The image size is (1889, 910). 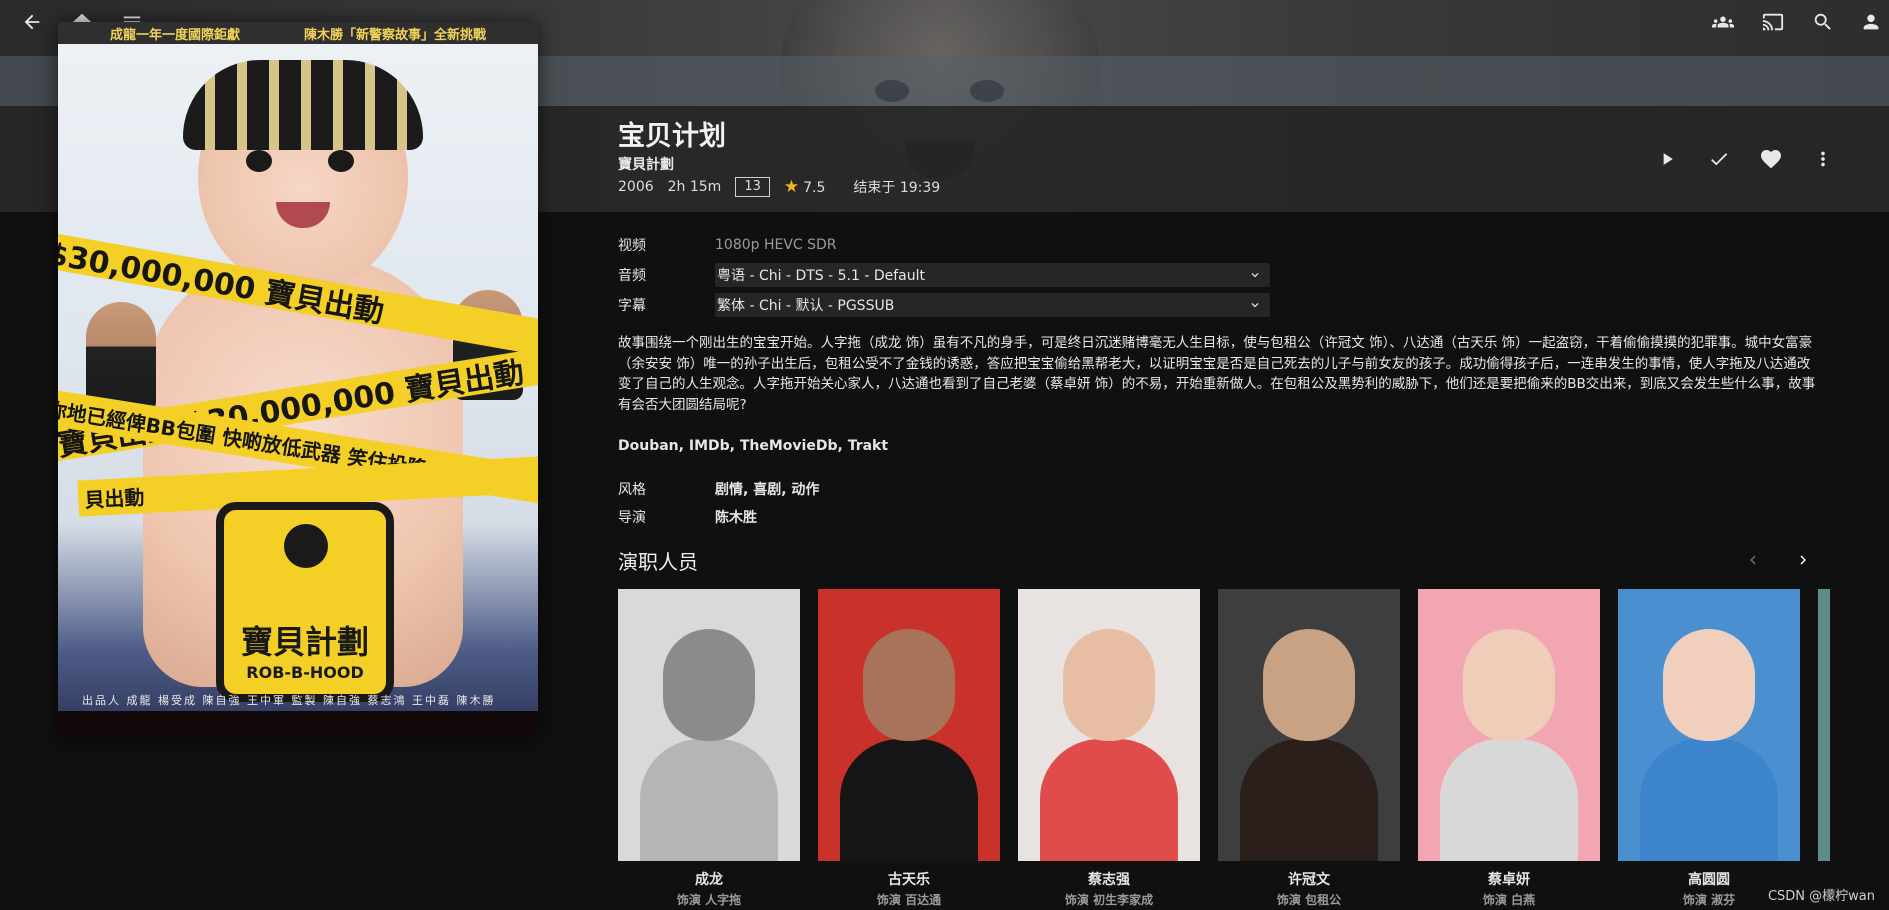 What do you see at coordinates (1723, 22) in the screenshot?
I see `users-icon` at bounding box center [1723, 22].